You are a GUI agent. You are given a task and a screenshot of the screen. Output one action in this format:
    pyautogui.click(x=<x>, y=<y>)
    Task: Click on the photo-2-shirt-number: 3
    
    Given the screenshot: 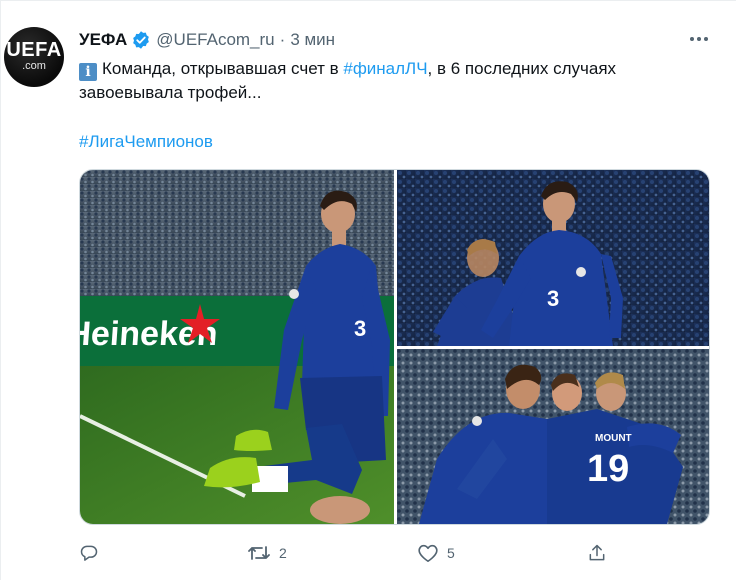 What is the action you would take?
    pyautogui.click(x=553, y=298)
    